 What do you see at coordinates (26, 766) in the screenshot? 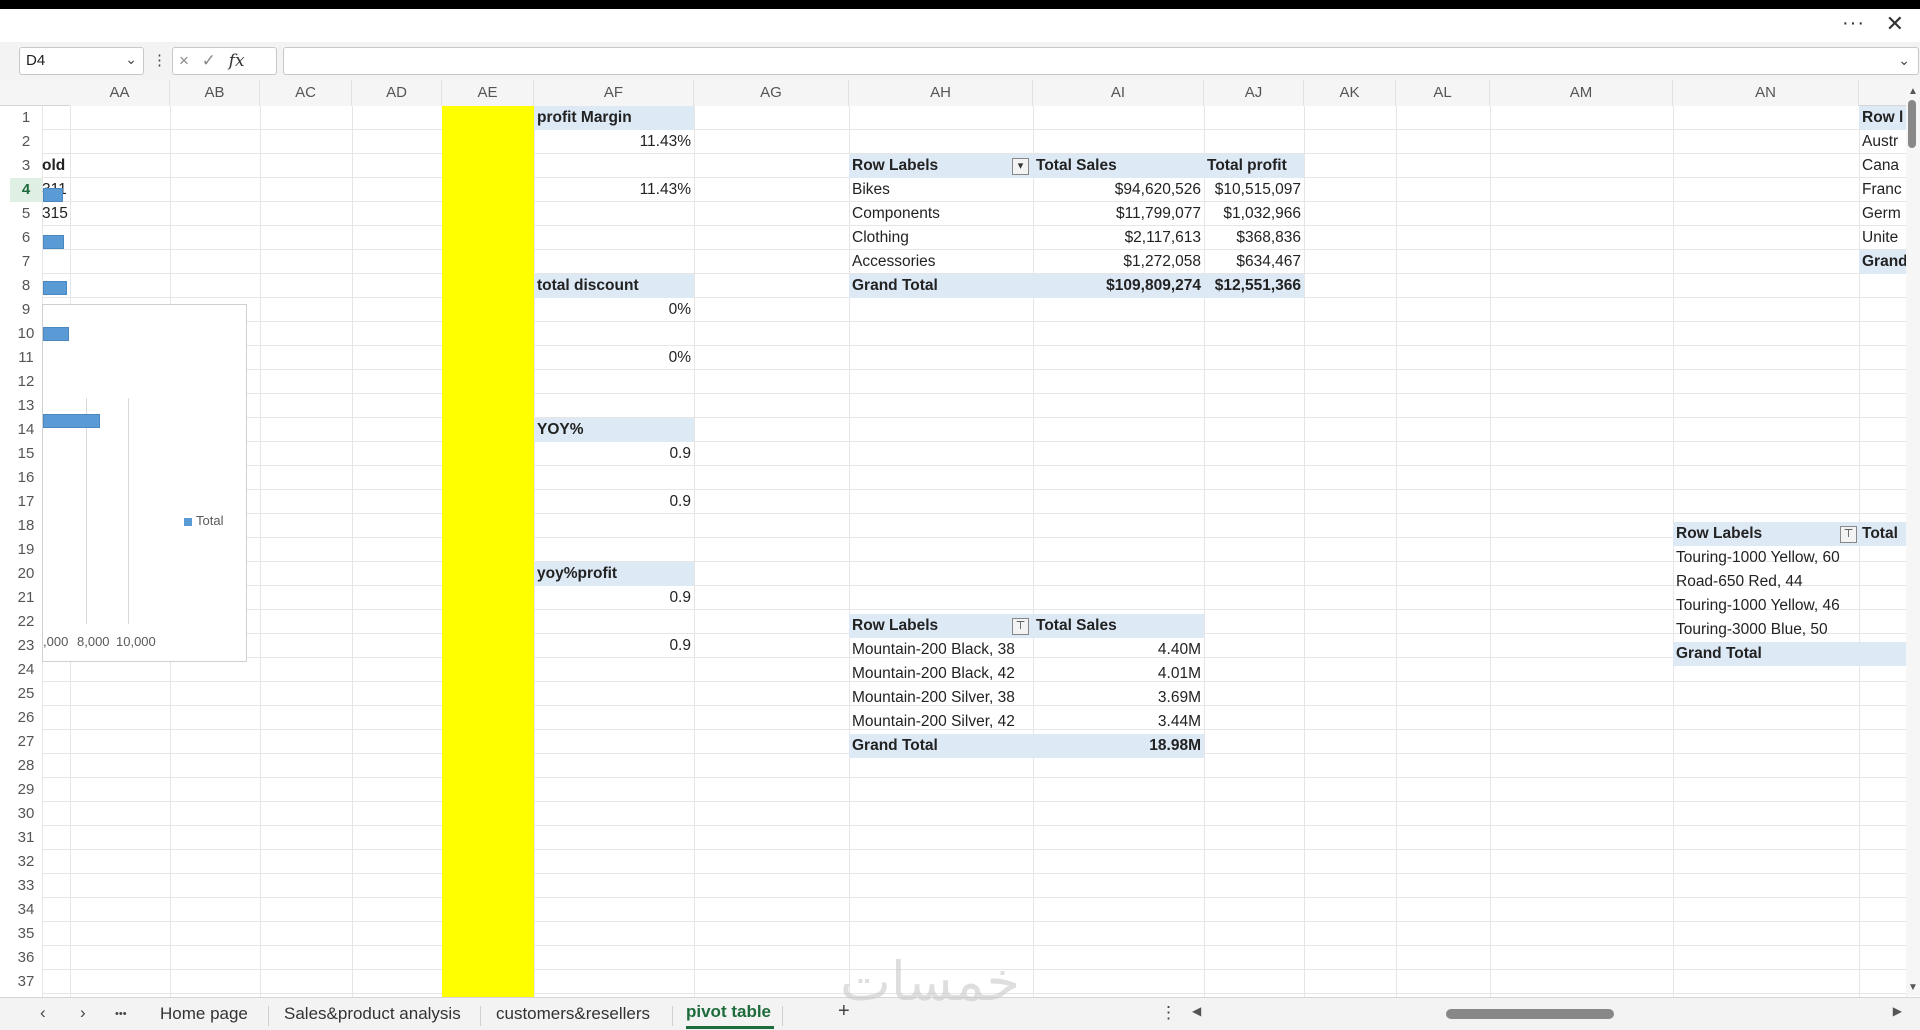
I see `row-header: 28` at bounding box center [26, 766].